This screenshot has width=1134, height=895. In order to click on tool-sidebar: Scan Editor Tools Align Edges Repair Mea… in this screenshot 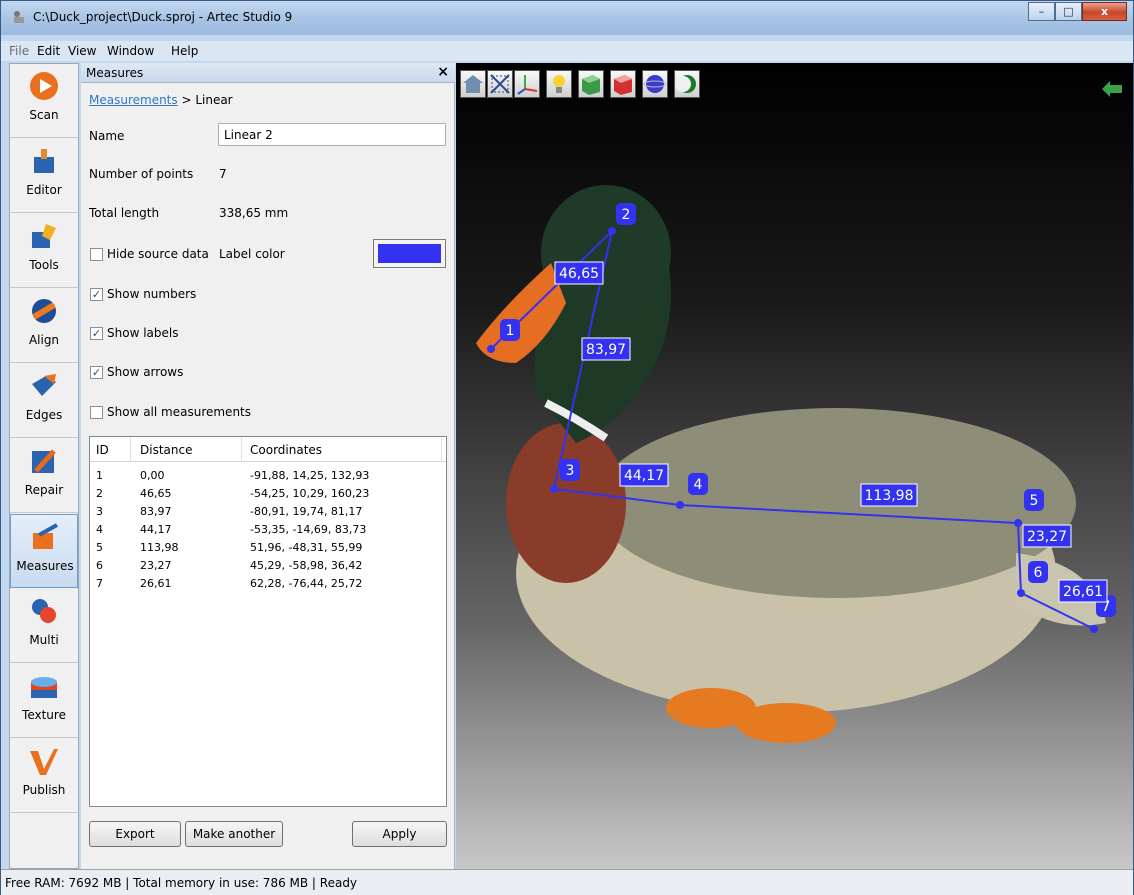, I will do `click(44, 466)`.